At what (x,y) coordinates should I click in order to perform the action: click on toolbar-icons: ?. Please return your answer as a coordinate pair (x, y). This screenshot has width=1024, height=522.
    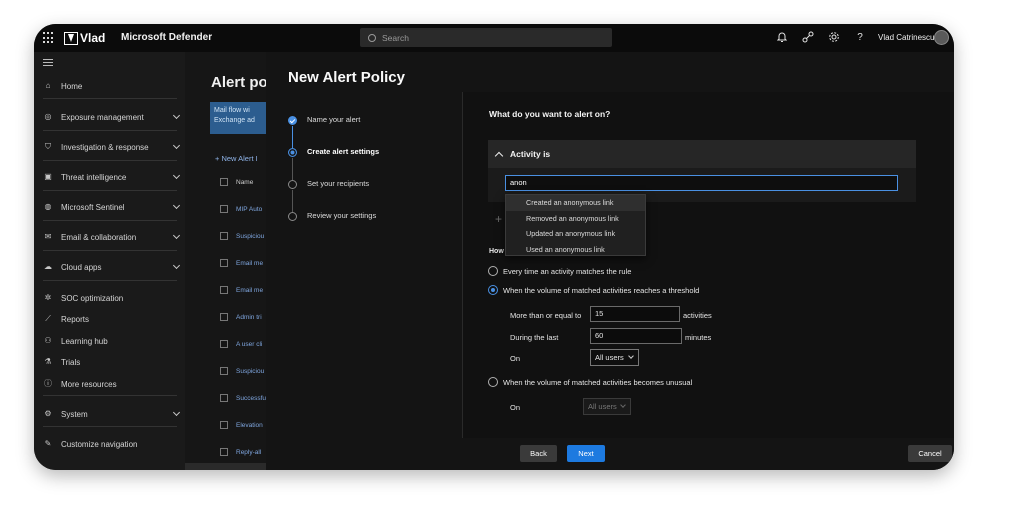
    Looking at the image, I should click on (821, 37).